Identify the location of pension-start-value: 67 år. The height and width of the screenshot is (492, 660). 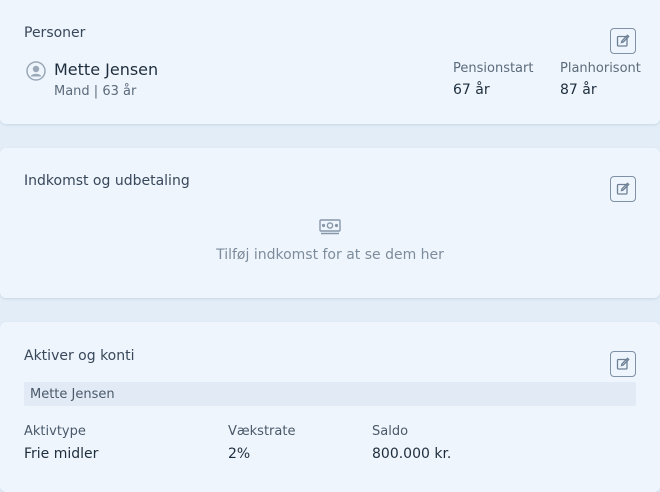
(471, 90).